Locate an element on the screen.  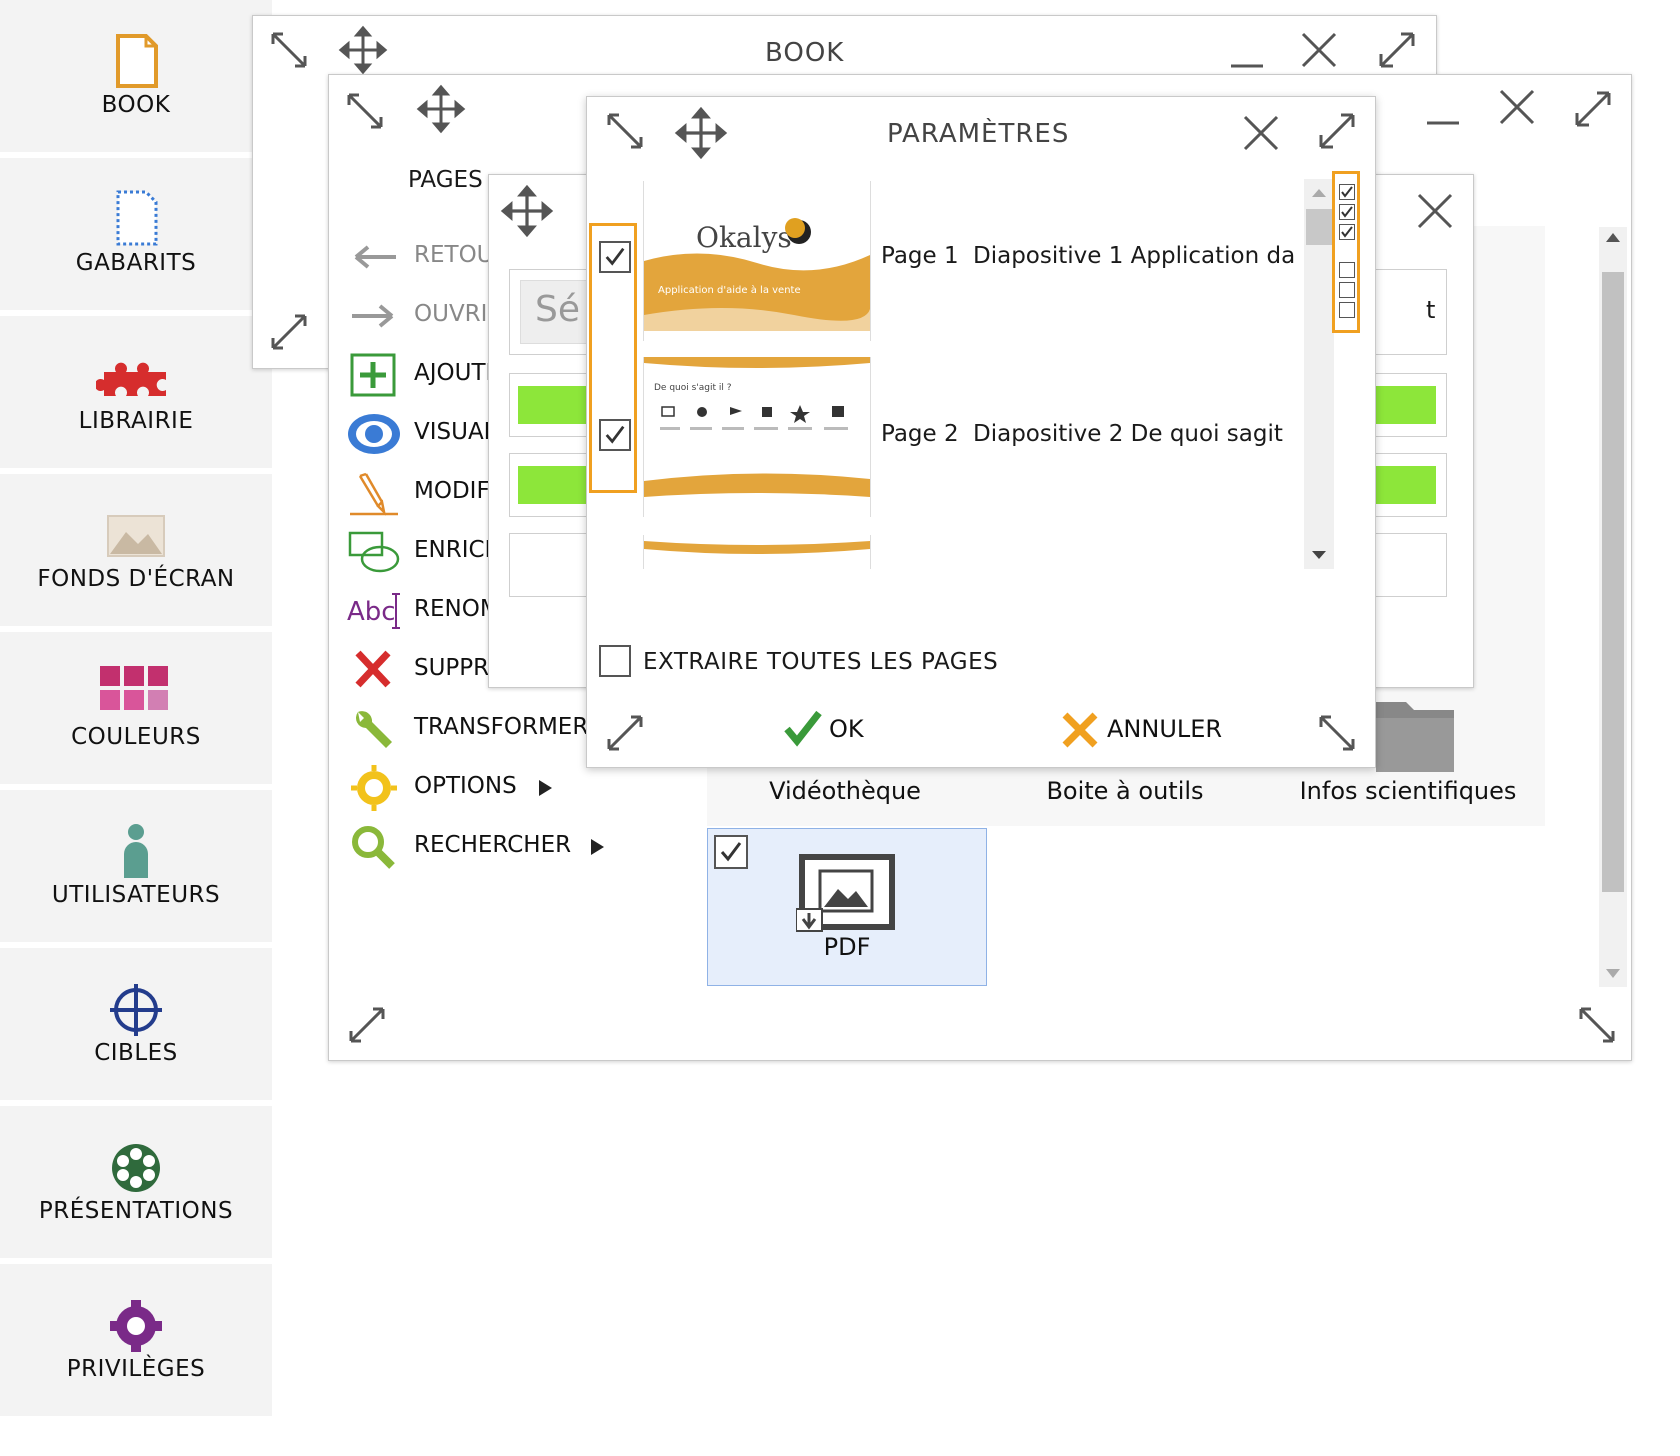
magnifier-icon is located at coordinates (373, 847).